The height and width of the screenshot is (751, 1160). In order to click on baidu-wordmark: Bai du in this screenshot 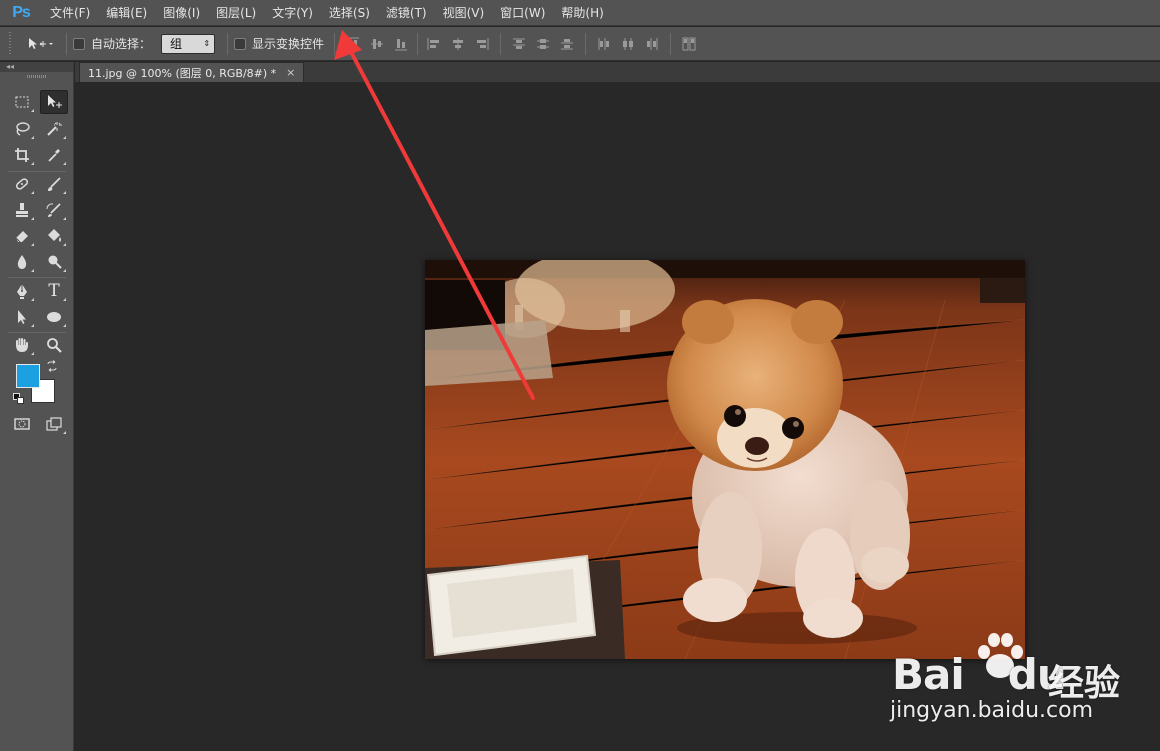, I will do `click(979, 674)`.